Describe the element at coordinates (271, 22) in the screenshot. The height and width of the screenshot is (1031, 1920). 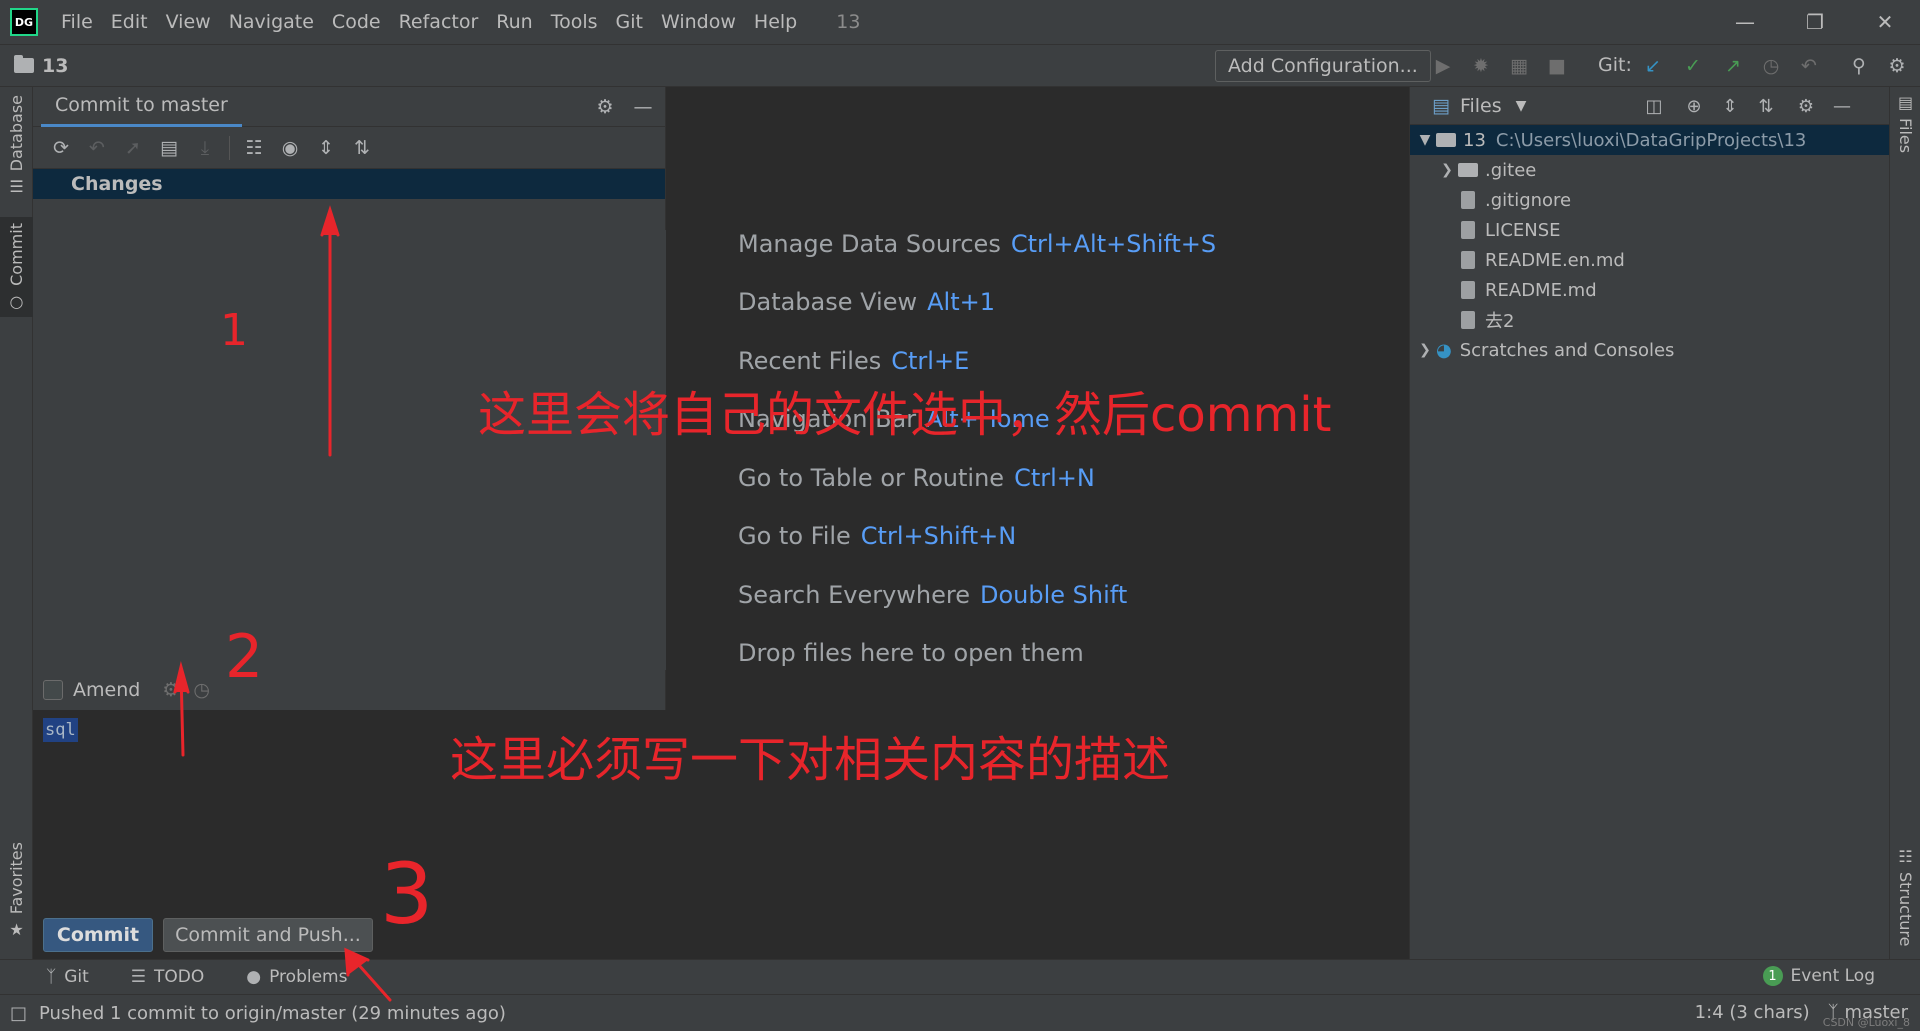
I see `menu-navigate: Navigate` at that location.